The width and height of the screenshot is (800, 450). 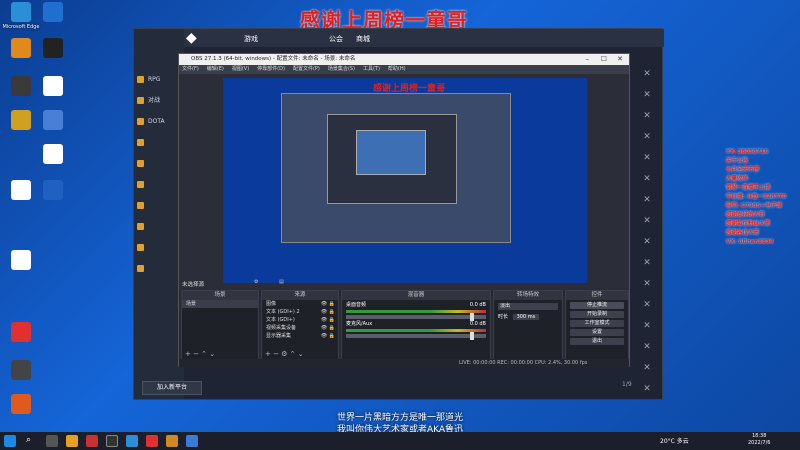 I want to click on obs-menu-item: 视图(V), so click(x=240, y=69).